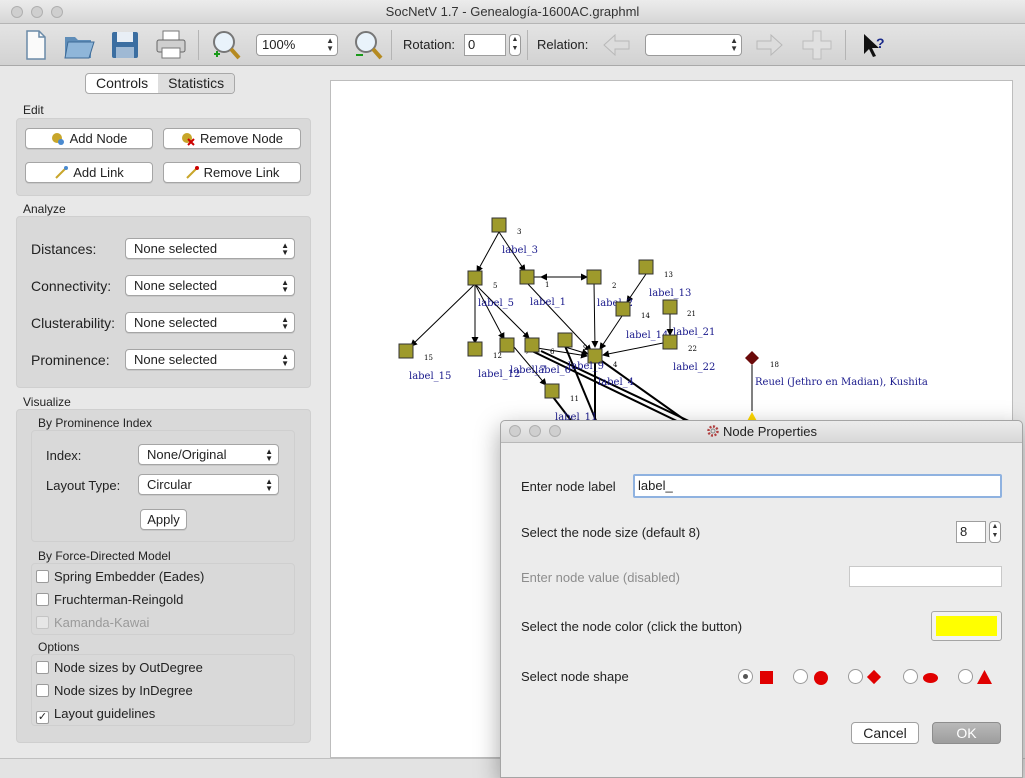  Describe the element at coordinates (496, 303) in the screenshot. I see `node-label: label_5` at that location.